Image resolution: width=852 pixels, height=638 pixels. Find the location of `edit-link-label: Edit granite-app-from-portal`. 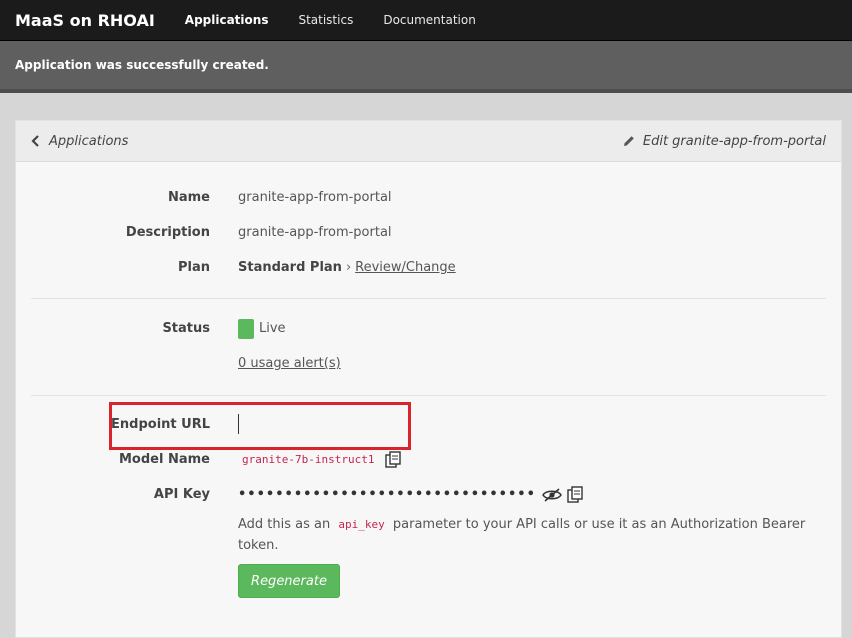

edit-link-label: Edit granite-app-from-portal is located at coordinates (734, 141).